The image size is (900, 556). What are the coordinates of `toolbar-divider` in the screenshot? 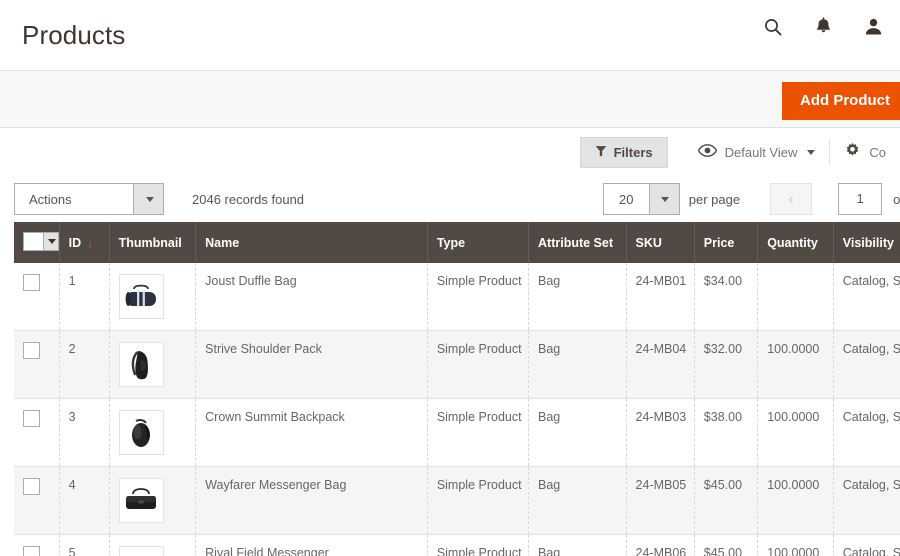 It's located at (830, 152).